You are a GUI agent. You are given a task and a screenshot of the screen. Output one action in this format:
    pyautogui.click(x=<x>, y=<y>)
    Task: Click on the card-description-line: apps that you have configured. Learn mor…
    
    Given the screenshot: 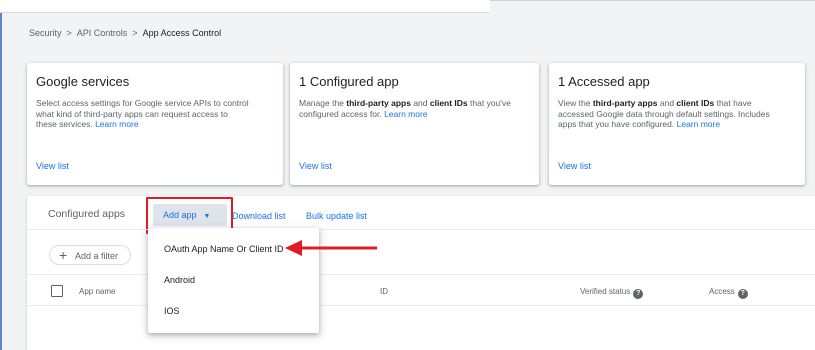 What is the action you would take?
    pyautogui.click(x=664, y=124)
    